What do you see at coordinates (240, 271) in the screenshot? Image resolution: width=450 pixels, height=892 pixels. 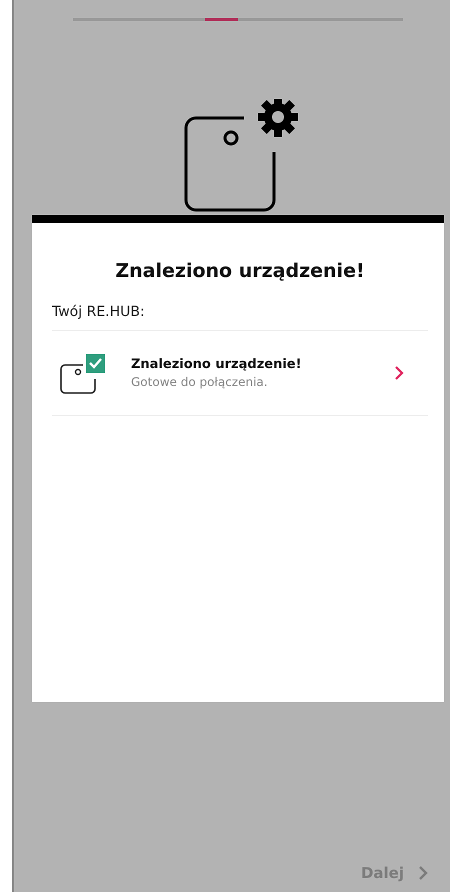 I see `card-title: Znaleziono urządzenie!` at bounding box center [240, 271].